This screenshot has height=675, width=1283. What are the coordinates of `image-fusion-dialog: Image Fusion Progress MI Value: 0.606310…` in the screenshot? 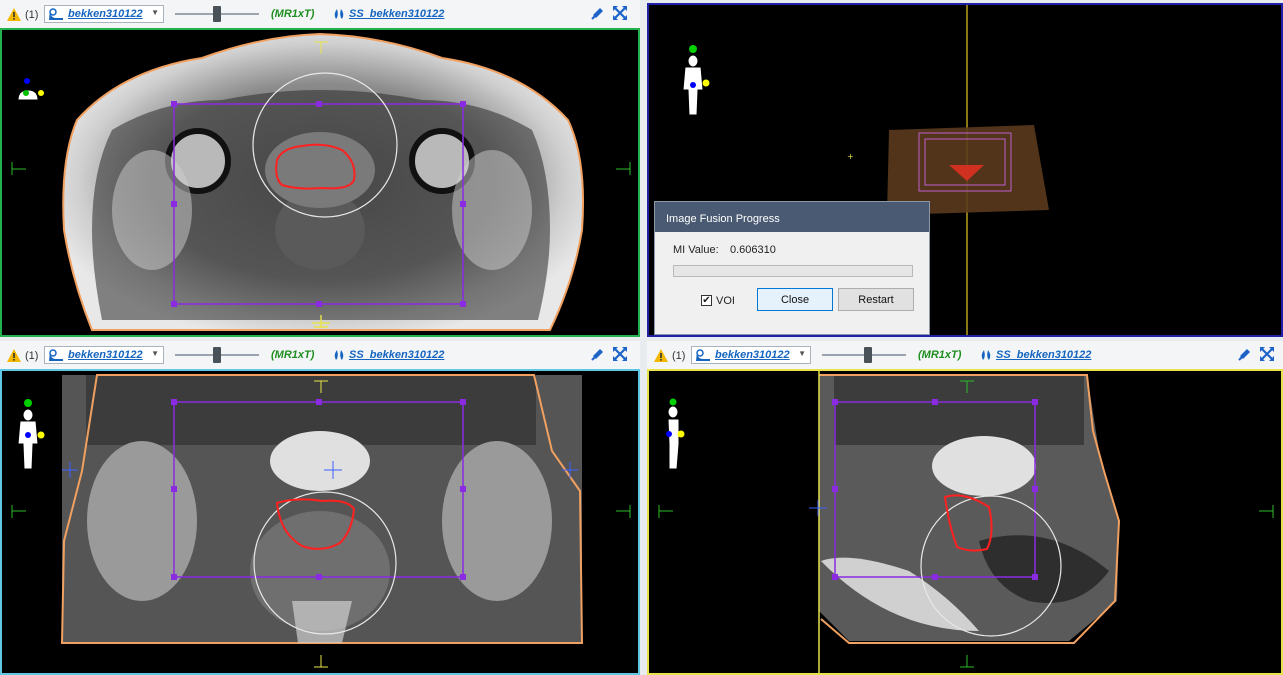 It's located at (792, 268).